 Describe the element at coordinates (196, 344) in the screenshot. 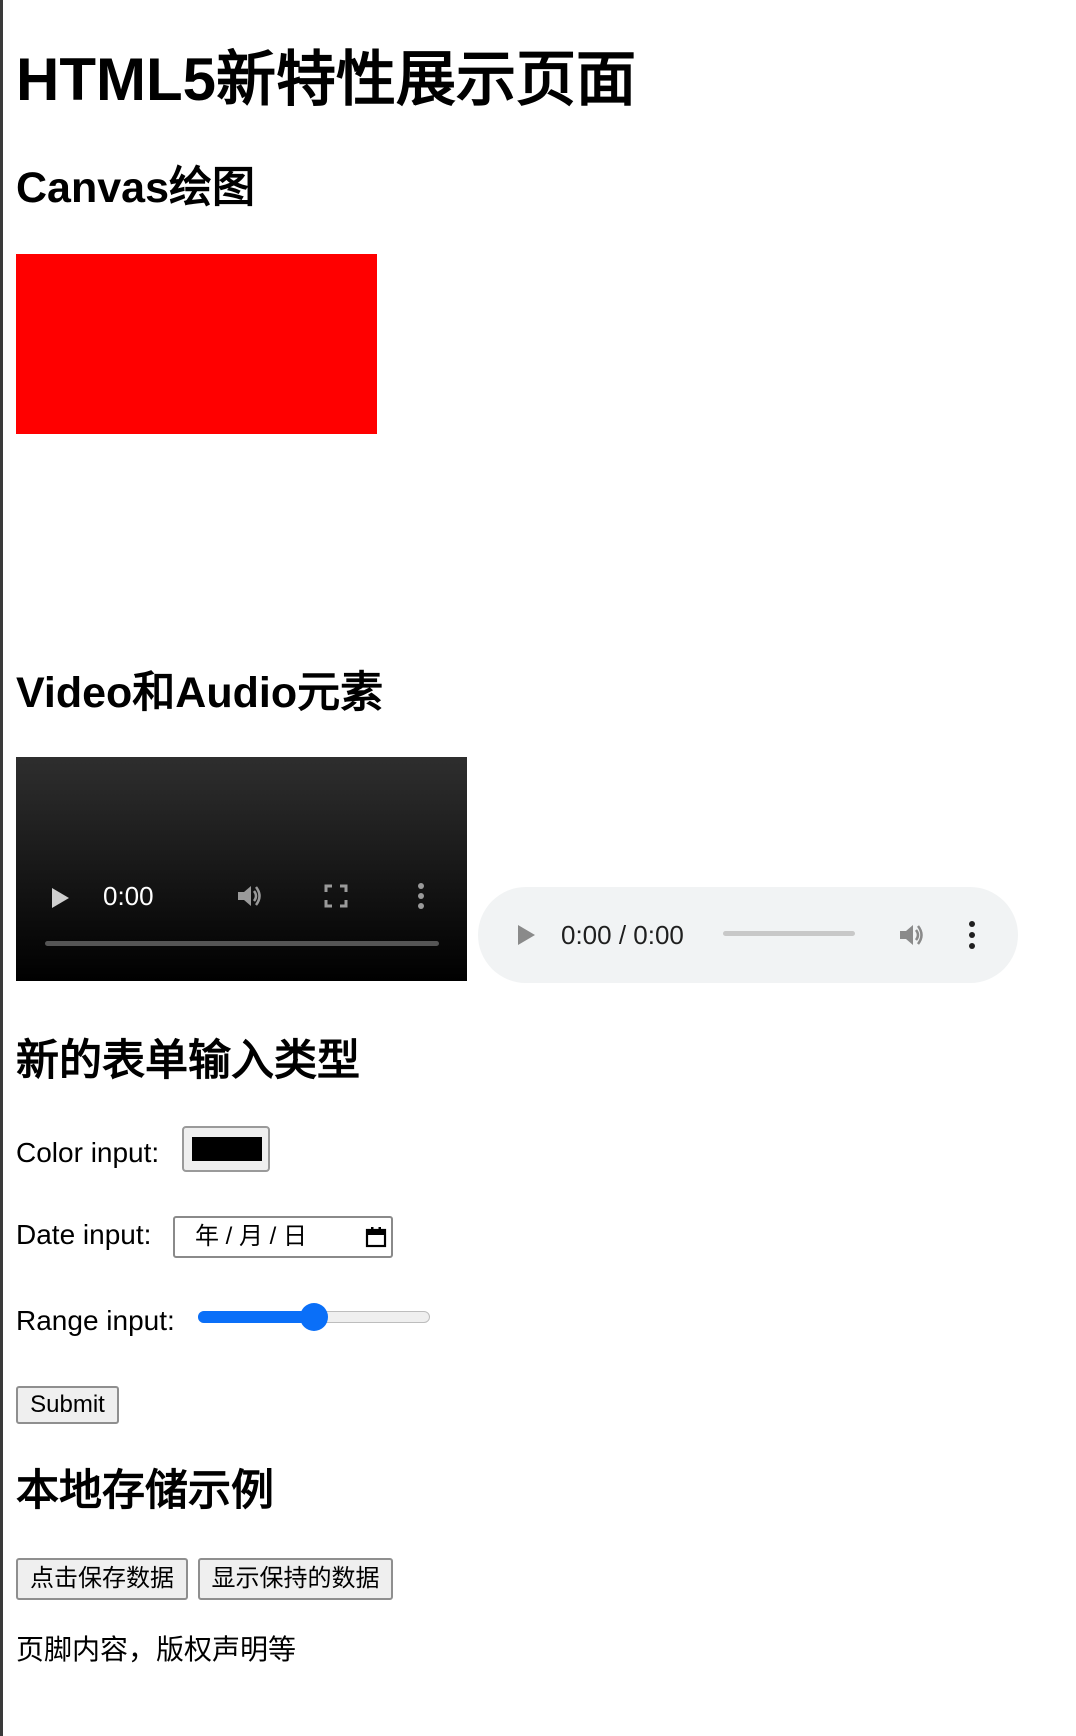

I see `canvas-drawing` at that location.